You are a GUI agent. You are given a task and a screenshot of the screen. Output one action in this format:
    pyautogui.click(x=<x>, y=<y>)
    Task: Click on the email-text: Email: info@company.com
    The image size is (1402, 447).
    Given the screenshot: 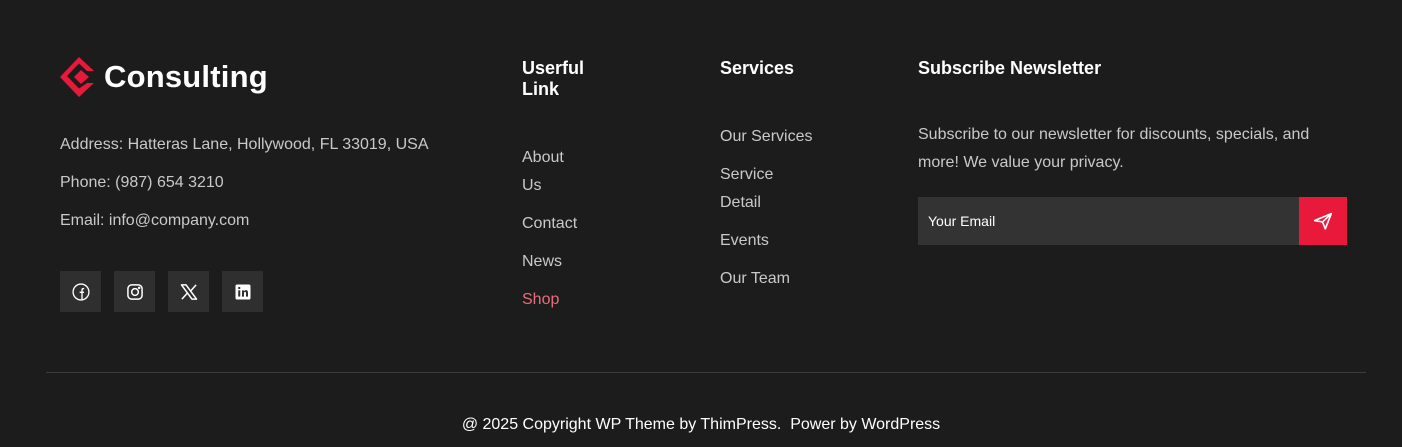 What is the action you would take?
    pyautogui.click(x=155, y=220)
    